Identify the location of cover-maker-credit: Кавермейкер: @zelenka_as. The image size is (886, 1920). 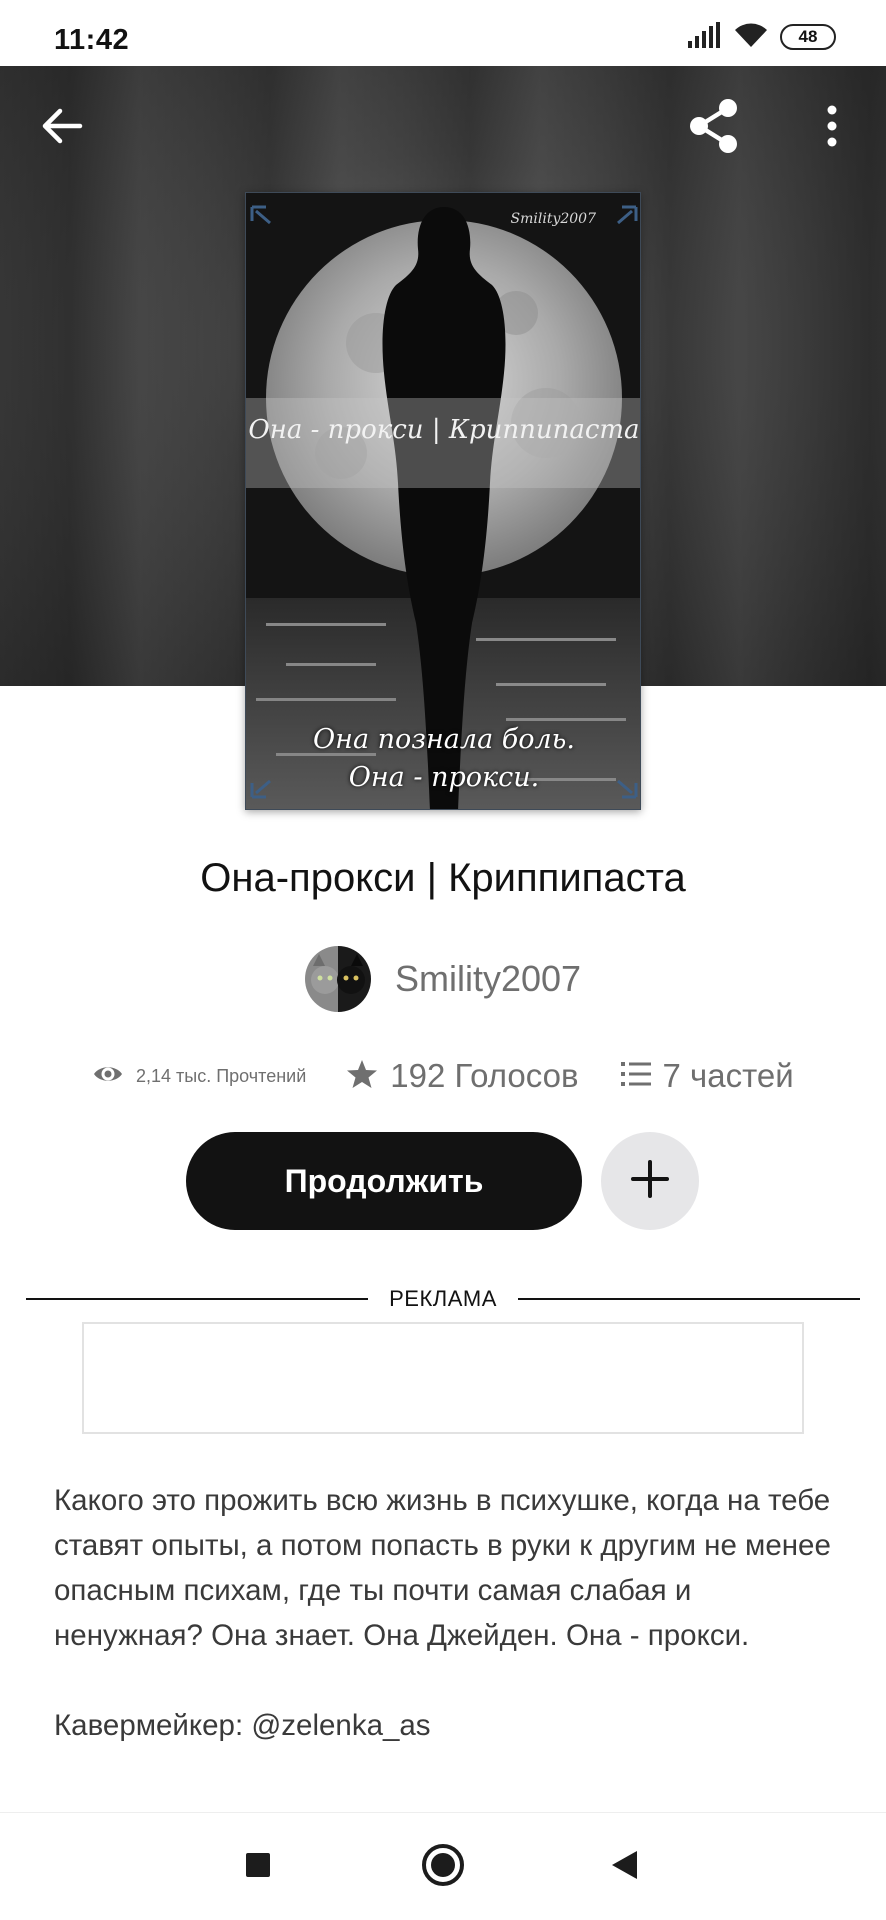
(242, 1725).